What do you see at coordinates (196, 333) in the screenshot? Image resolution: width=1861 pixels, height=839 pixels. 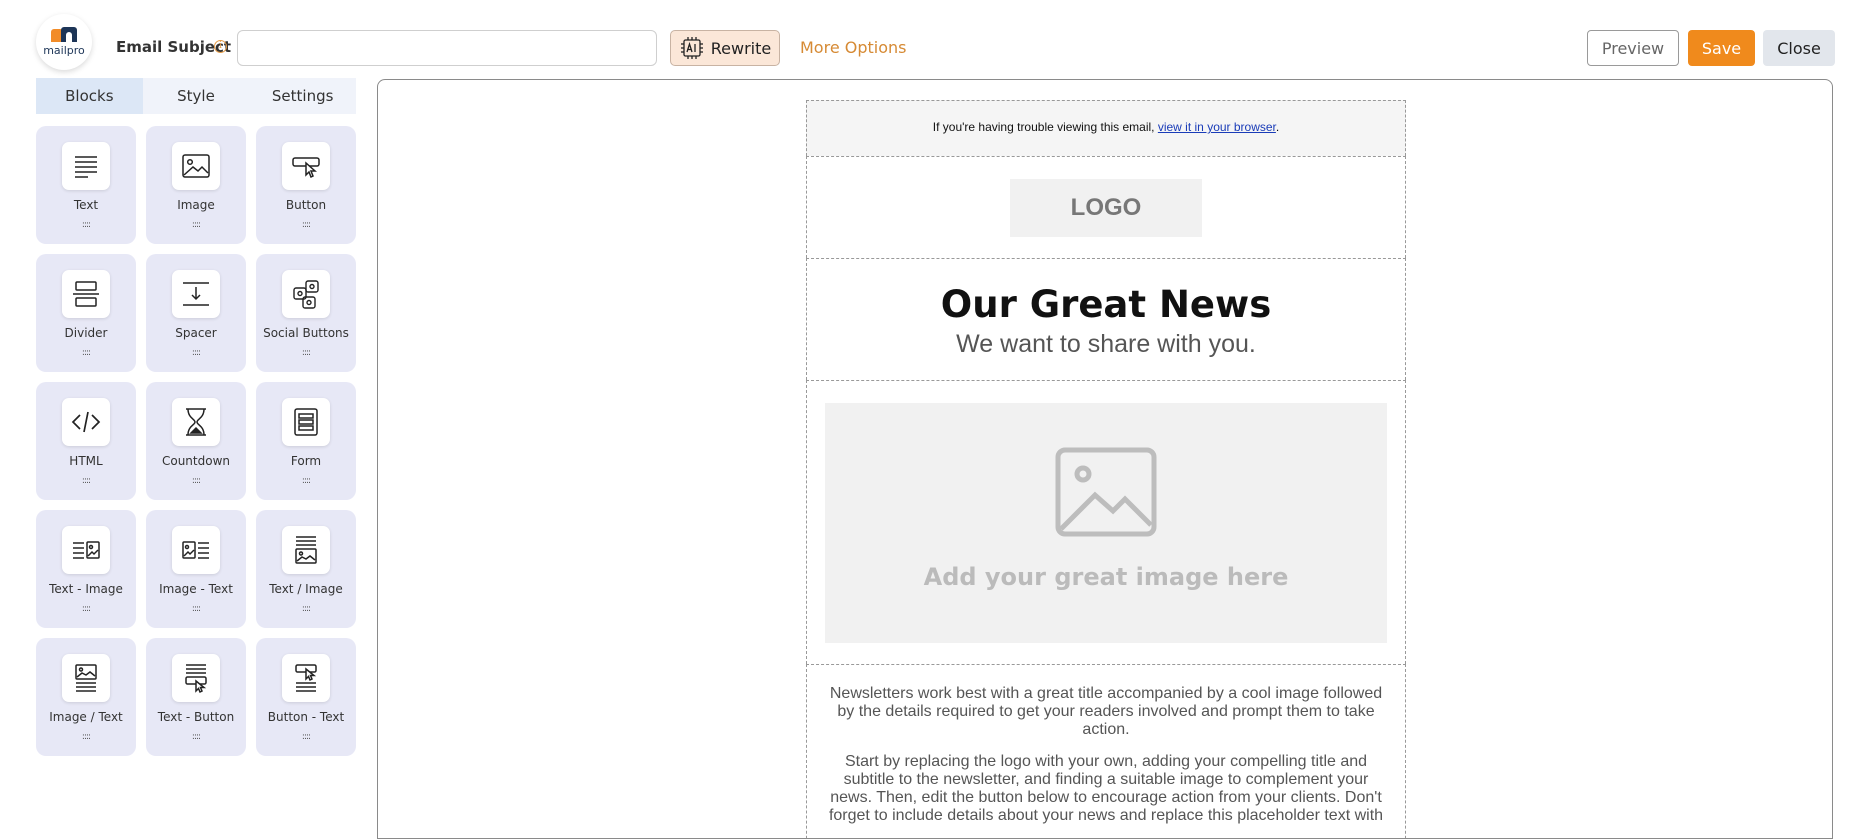 I see `block-label: Spacer` at bounding box center [196, 333].